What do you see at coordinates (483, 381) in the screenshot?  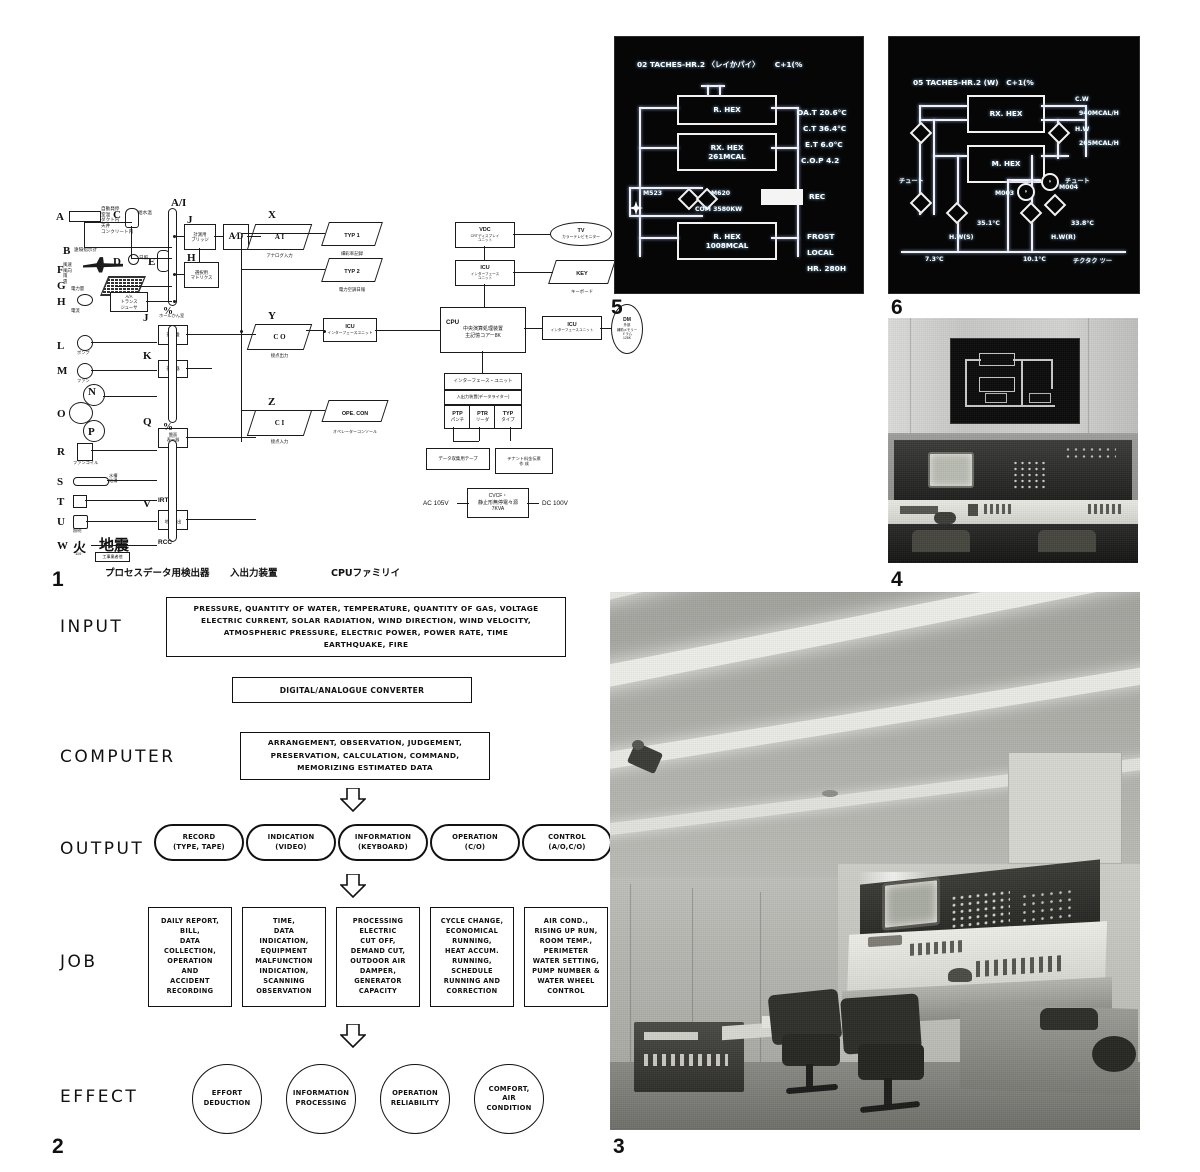 I see `fig1-box-interface-unit: インターフェース・ユニット` at bounding box center [483, 381].